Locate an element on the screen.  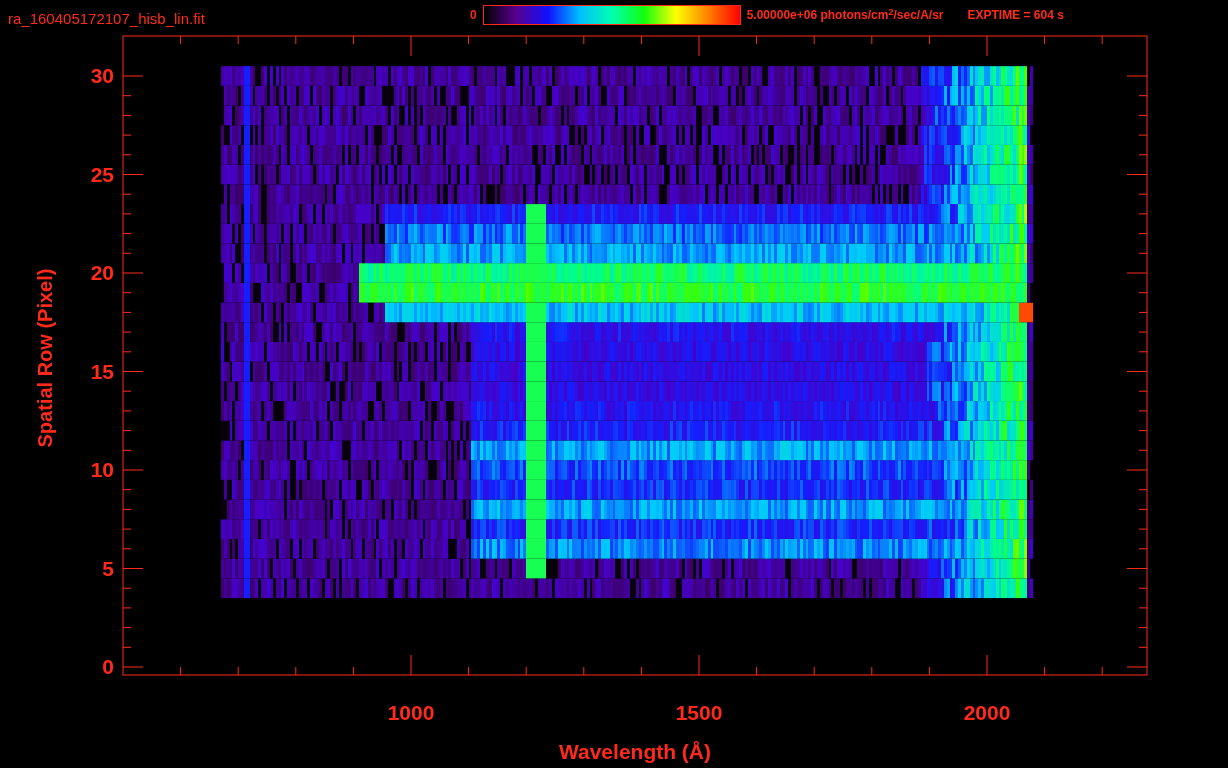
x-axis-label: Wavelength (Å) is located at coordinates (635, 752).